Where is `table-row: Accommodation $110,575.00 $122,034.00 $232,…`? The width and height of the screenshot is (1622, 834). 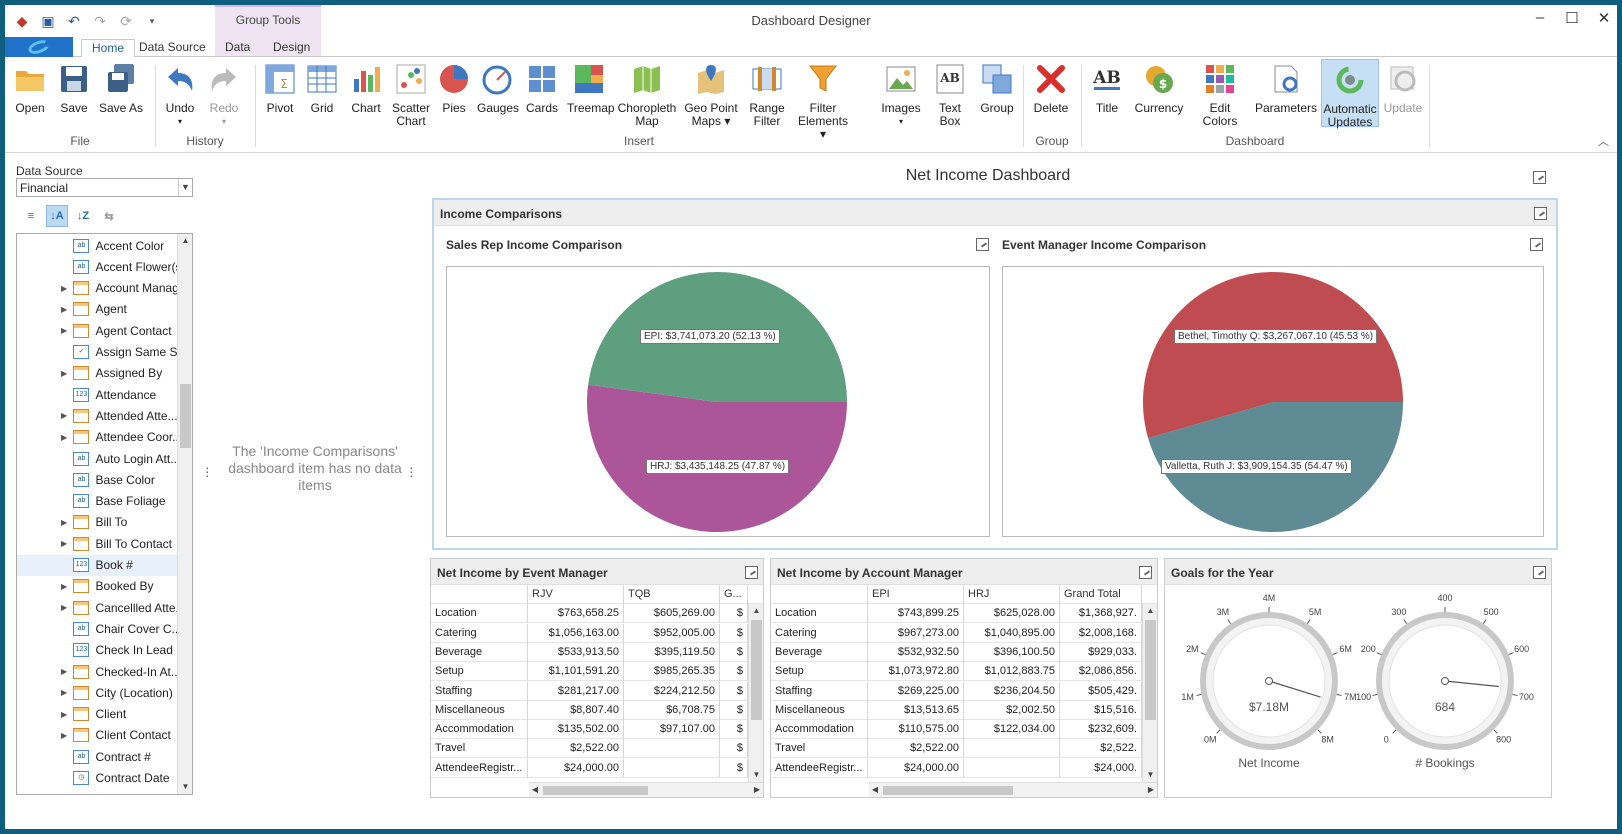
table-row: Accommodation $110,575.00 $122,034.00 $232,… is located at coordinates (964, 730).